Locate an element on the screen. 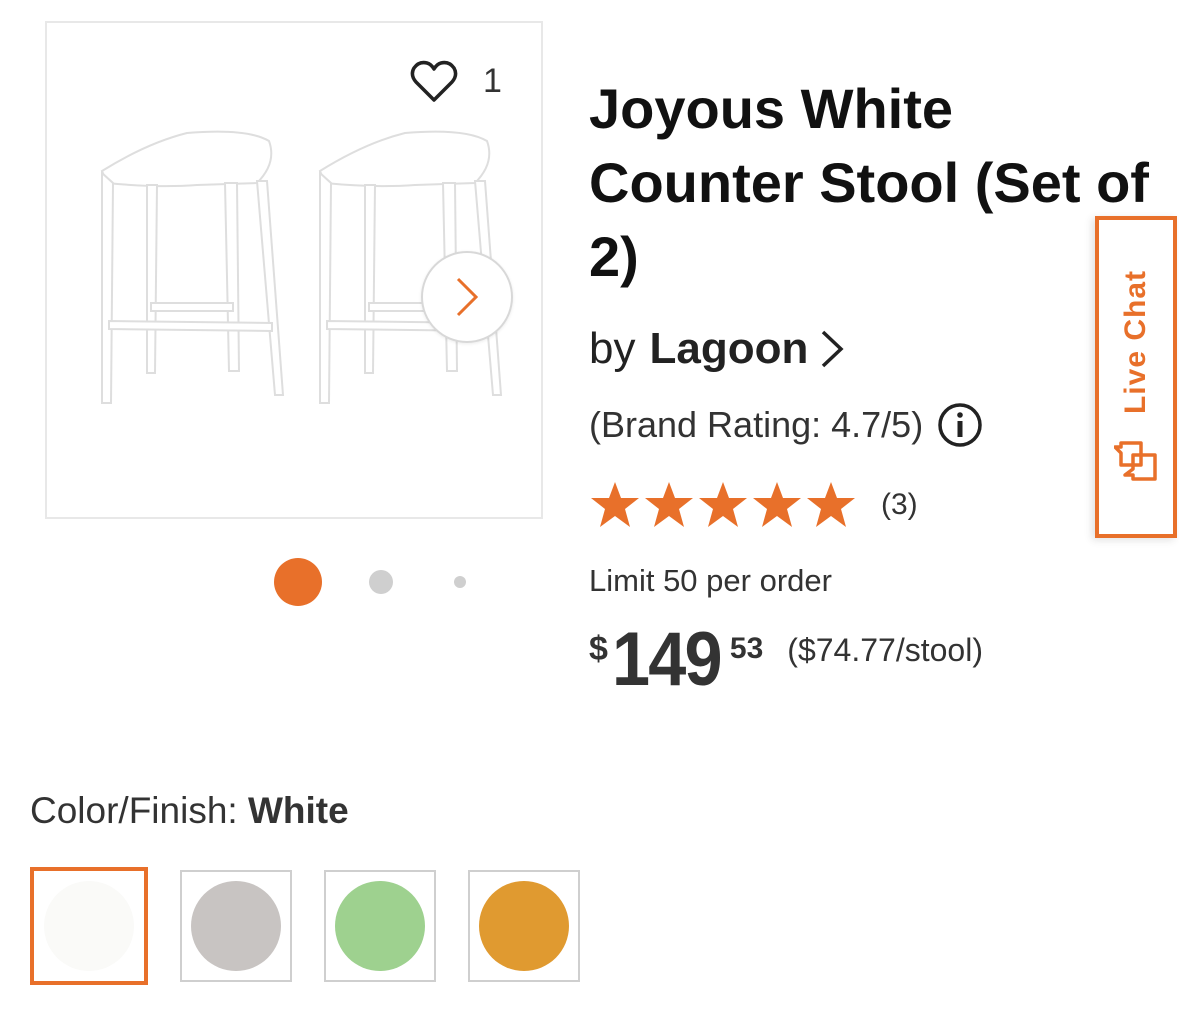  color-swatch-gray is located at coordinates (236, 926).